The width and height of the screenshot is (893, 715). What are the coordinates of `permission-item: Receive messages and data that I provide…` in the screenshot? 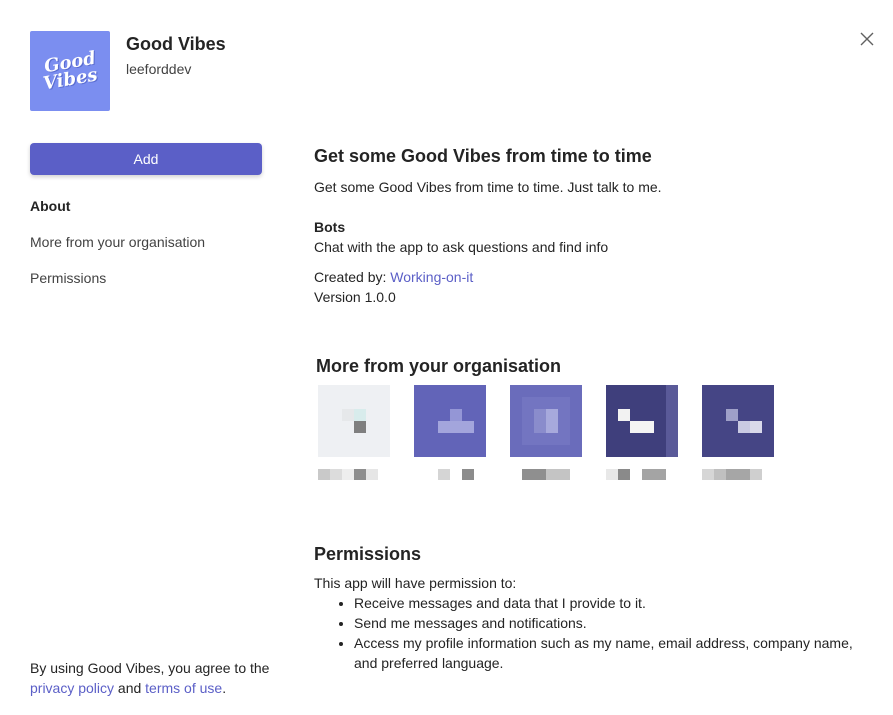 It's located at (609, 603).